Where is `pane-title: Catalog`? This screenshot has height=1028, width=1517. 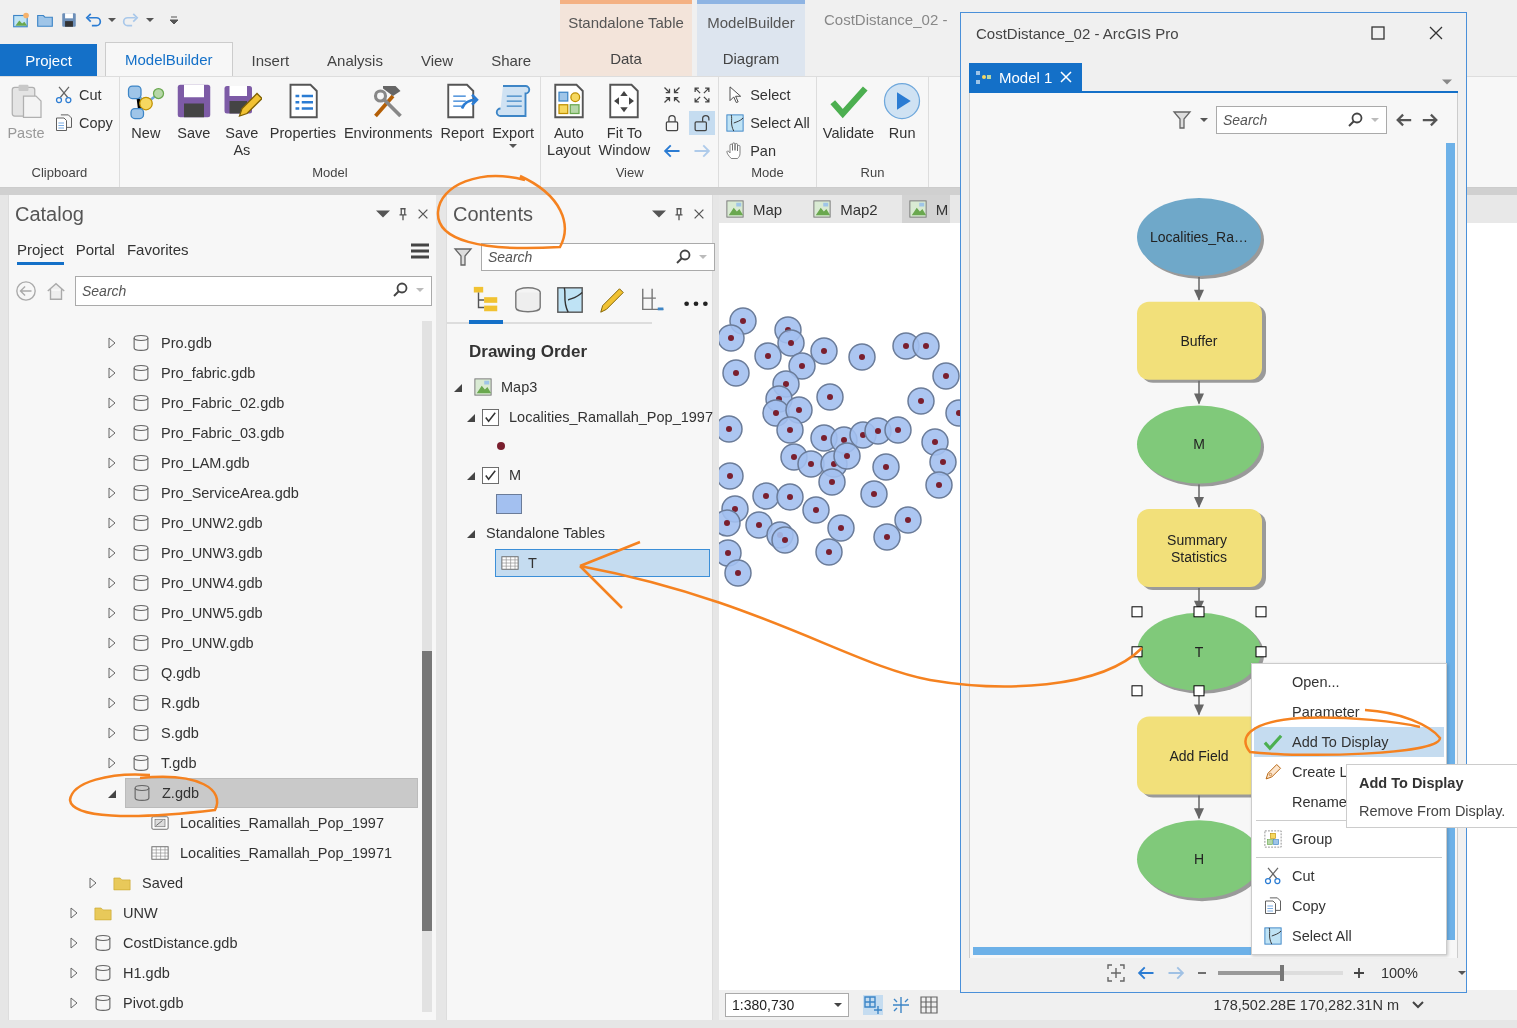
pane-title: Catalog is located at coordinates (49, 214).